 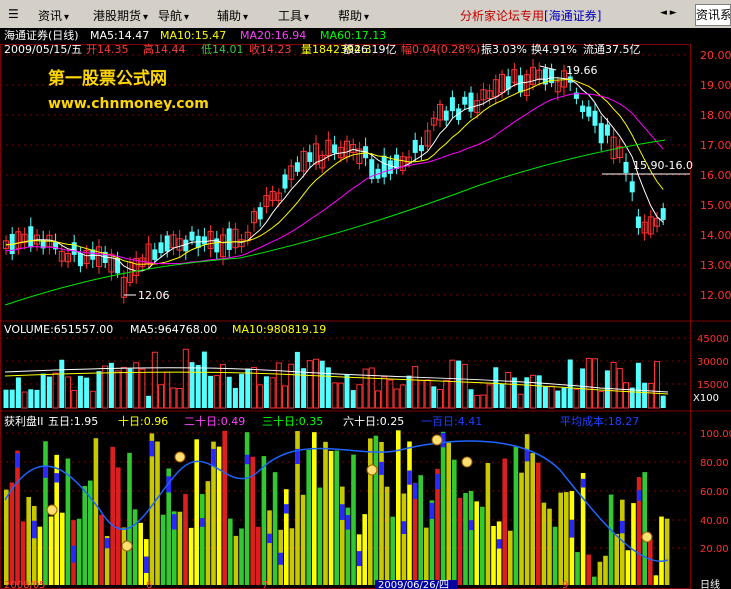 What do you see at coordinates (58, 329) in the screenshot?
I see `volume-label: VOLUME:651557.00` at bounding box center [58, 329].